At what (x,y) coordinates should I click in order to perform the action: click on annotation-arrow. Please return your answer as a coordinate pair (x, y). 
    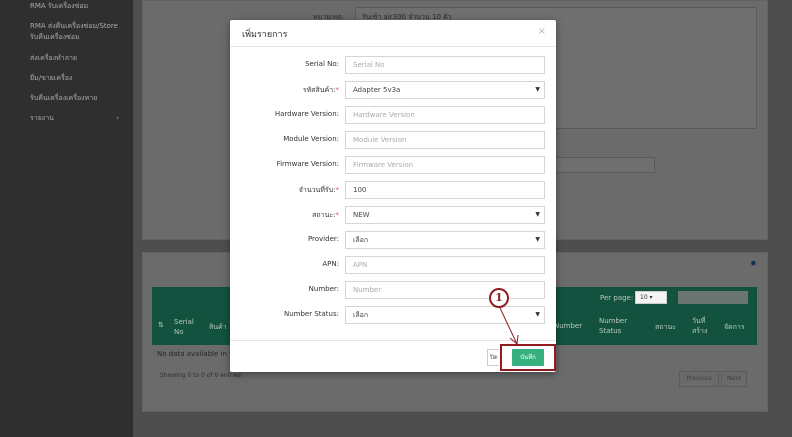
    Looking at the image, I should click on (509, 326).